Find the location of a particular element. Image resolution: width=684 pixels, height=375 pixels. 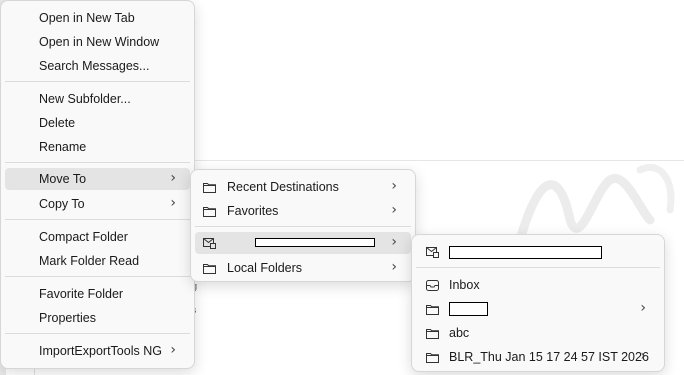

menu-item-favorite-folder: Favorite Folder is located at coordinates (97, 294).